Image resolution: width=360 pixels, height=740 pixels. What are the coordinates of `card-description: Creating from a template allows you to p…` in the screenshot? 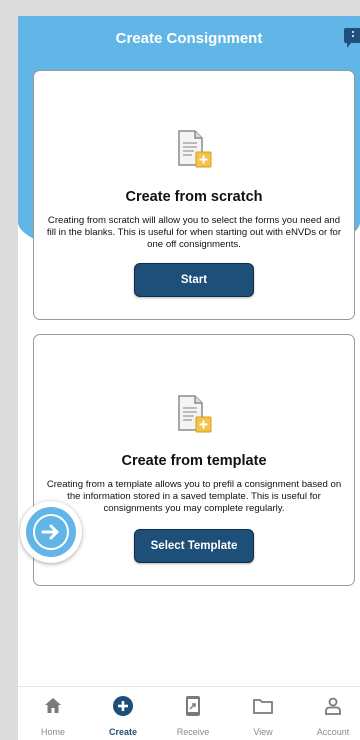 It's located at (194, 496).